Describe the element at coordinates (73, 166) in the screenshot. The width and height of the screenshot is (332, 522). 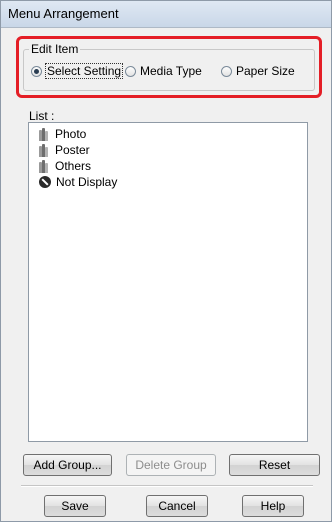
I see `list-item-label: Others` at that location.